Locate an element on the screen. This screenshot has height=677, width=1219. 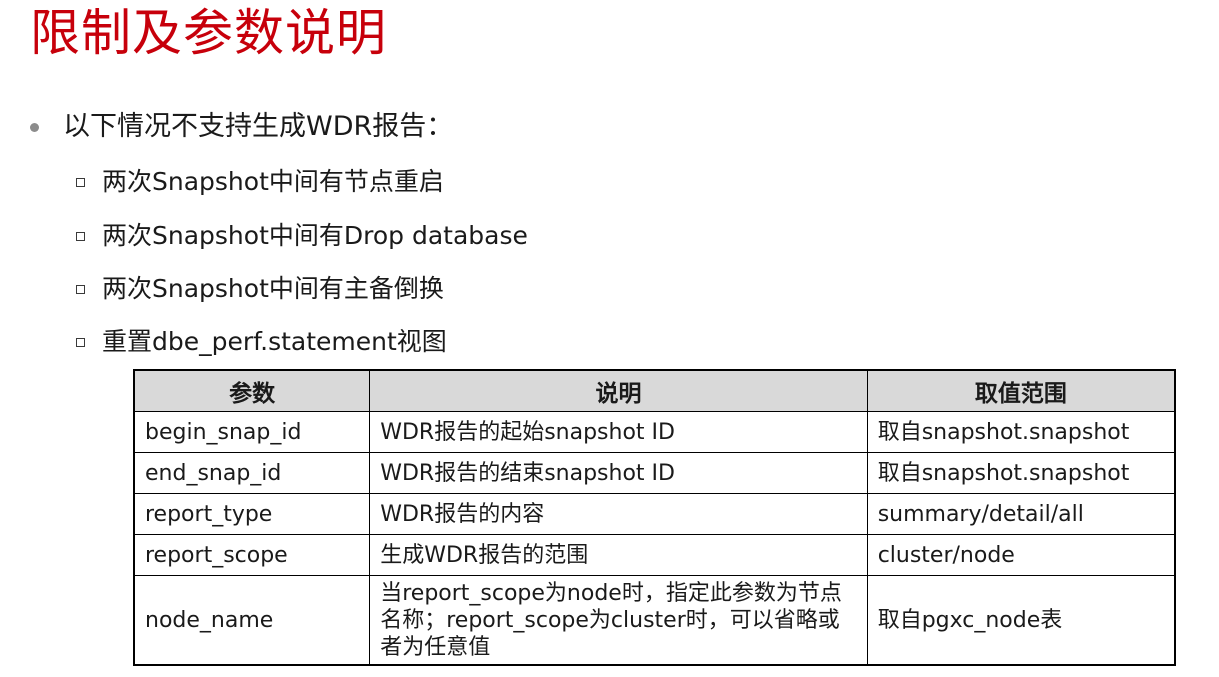
sub-bullet-text: 两次Snapshot中间有Drop database is located at coordinates (315, 235).